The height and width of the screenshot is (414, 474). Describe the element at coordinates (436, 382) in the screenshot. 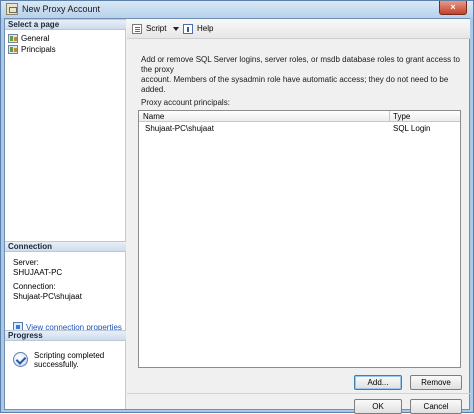

I see `remove-button: Remove` at that location.